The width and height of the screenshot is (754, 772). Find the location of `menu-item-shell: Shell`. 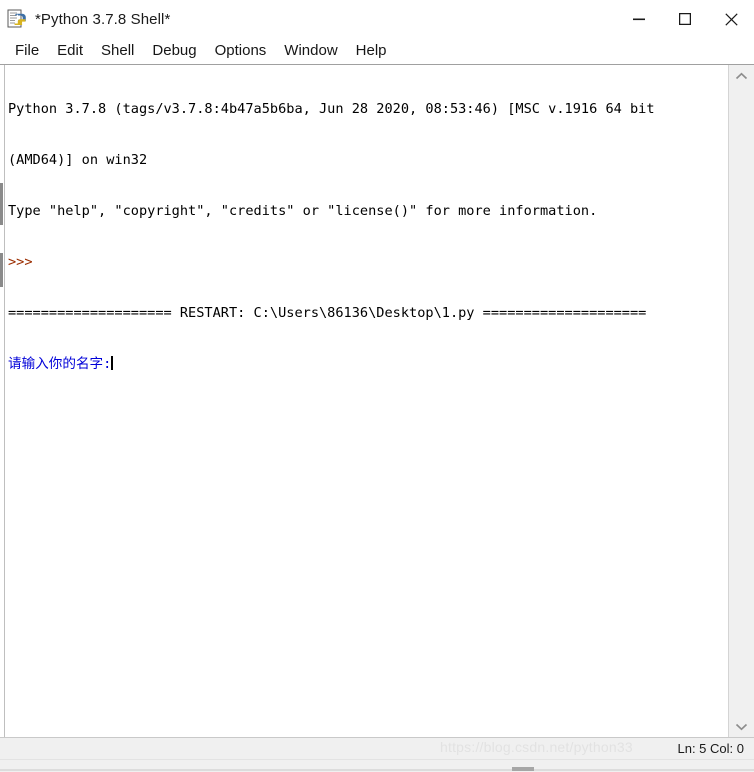

menu-item-shell: Shell is located at coordinates (117, 51).